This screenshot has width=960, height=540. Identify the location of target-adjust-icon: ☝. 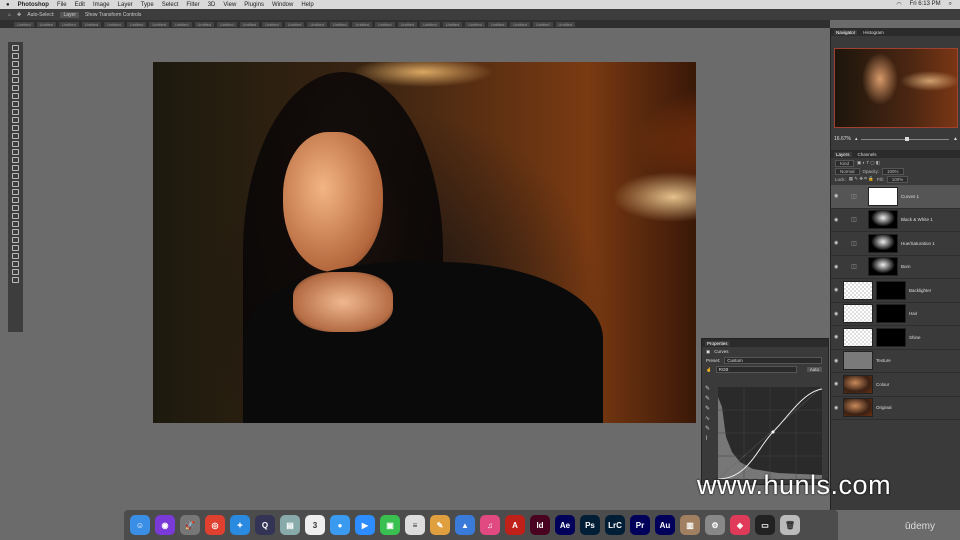
(709, 370).